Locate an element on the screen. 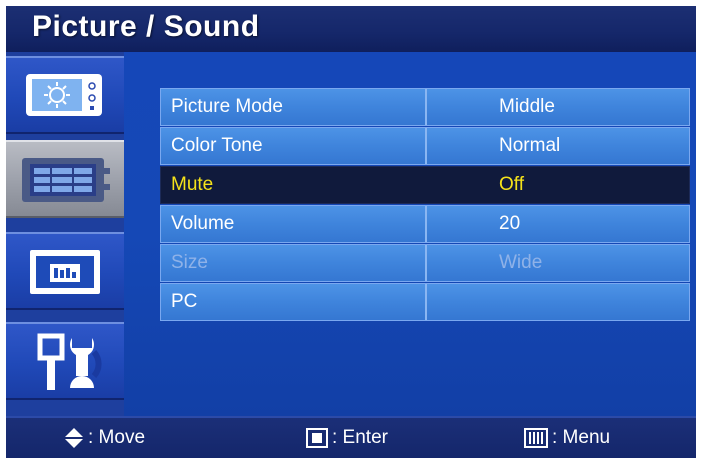 Image resolution: width=702 pixels, height=461 pixels. menu-row-value: Off is located at coordinates (511, 184).